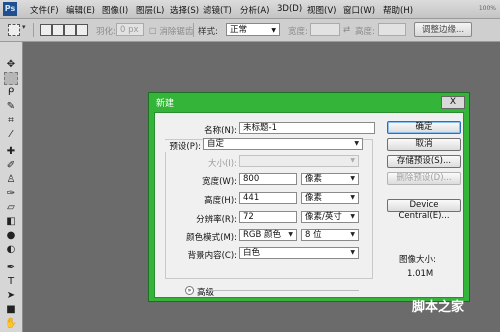 This screenshot has height=332, width=500. What do you see at coordinates (11, 249) in the screenshot?
I see `dodge-icon: ◐` at bounding box center [11, 249].